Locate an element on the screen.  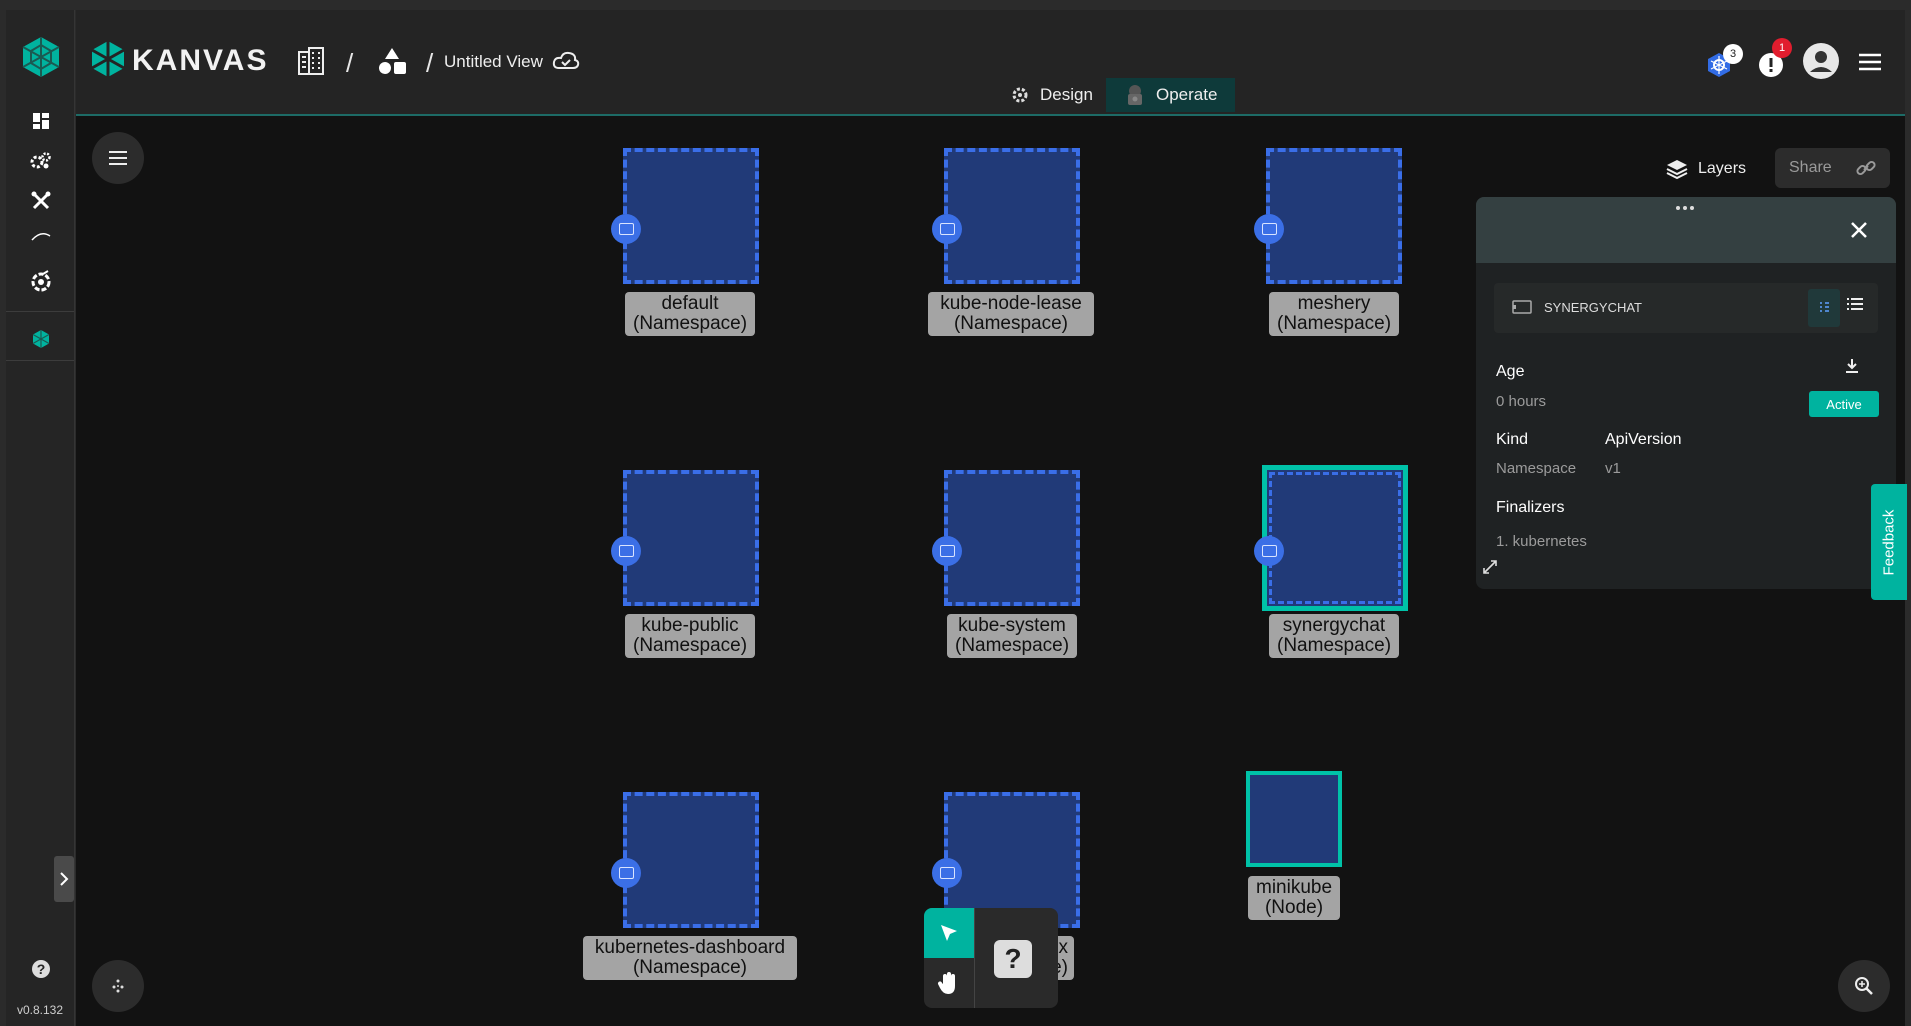
node-name: kube-node-lease is located at coordinates (1011, 303).